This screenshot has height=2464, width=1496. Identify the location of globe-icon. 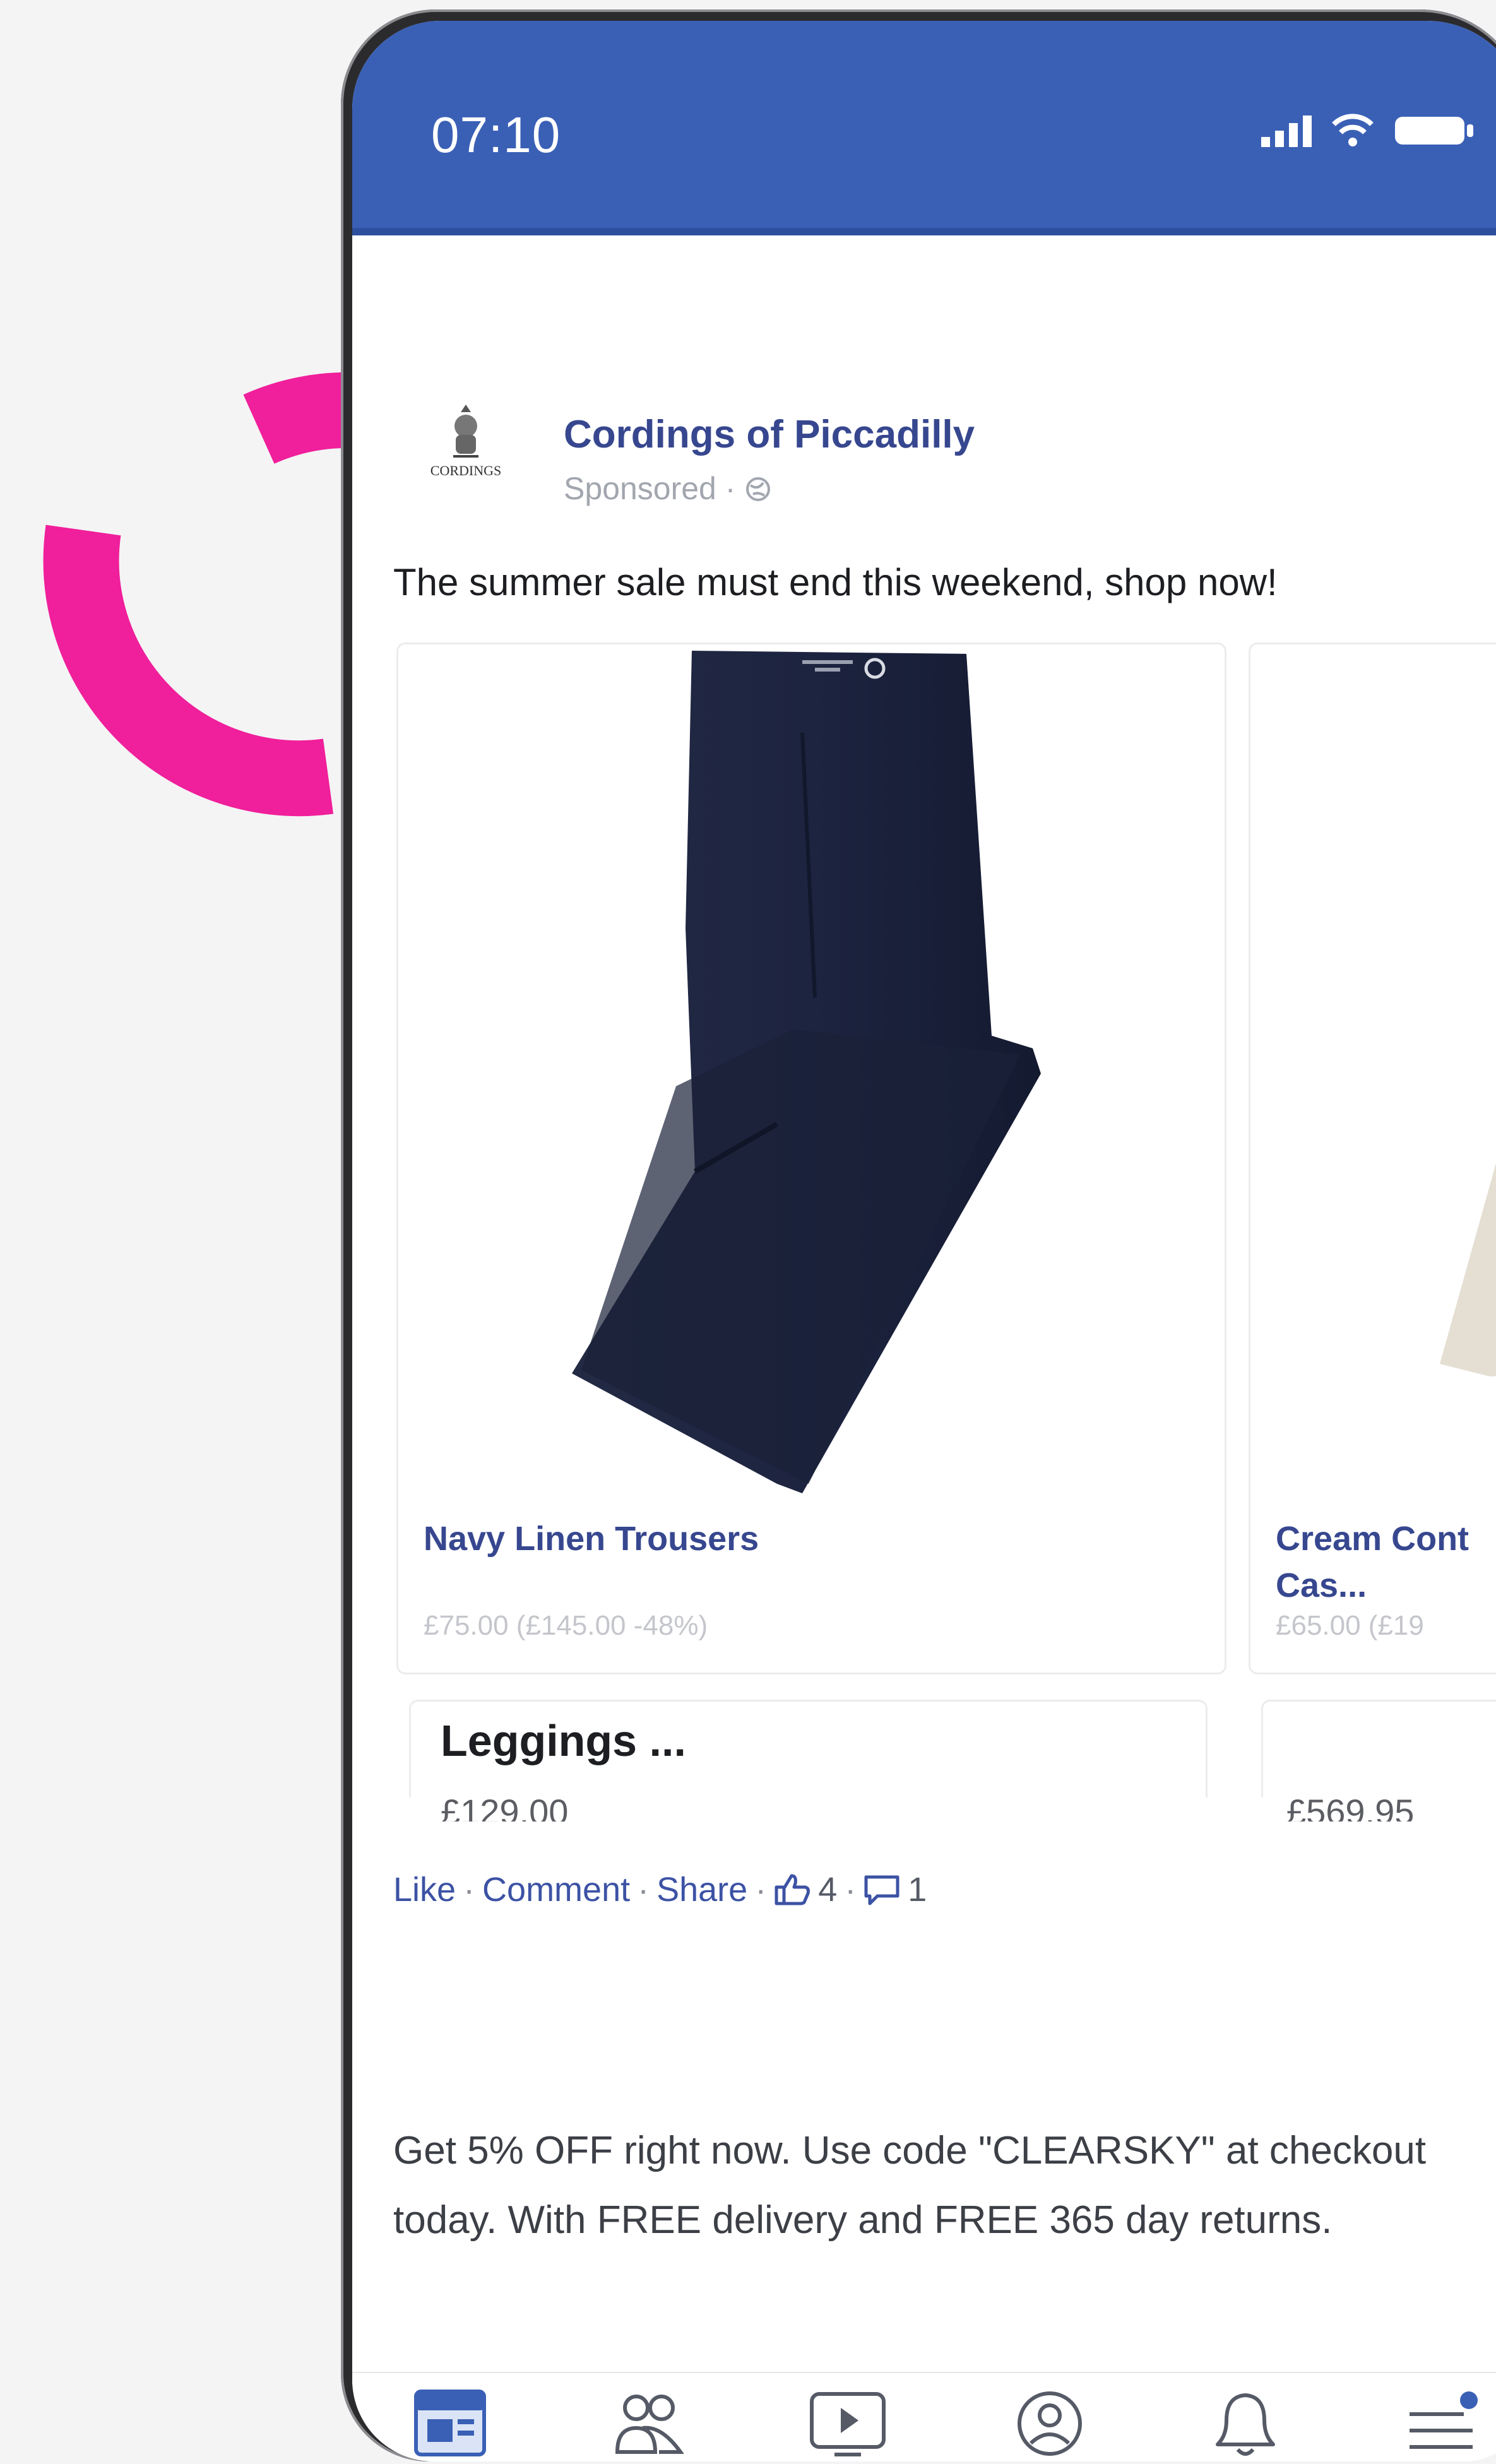
(758, 489).